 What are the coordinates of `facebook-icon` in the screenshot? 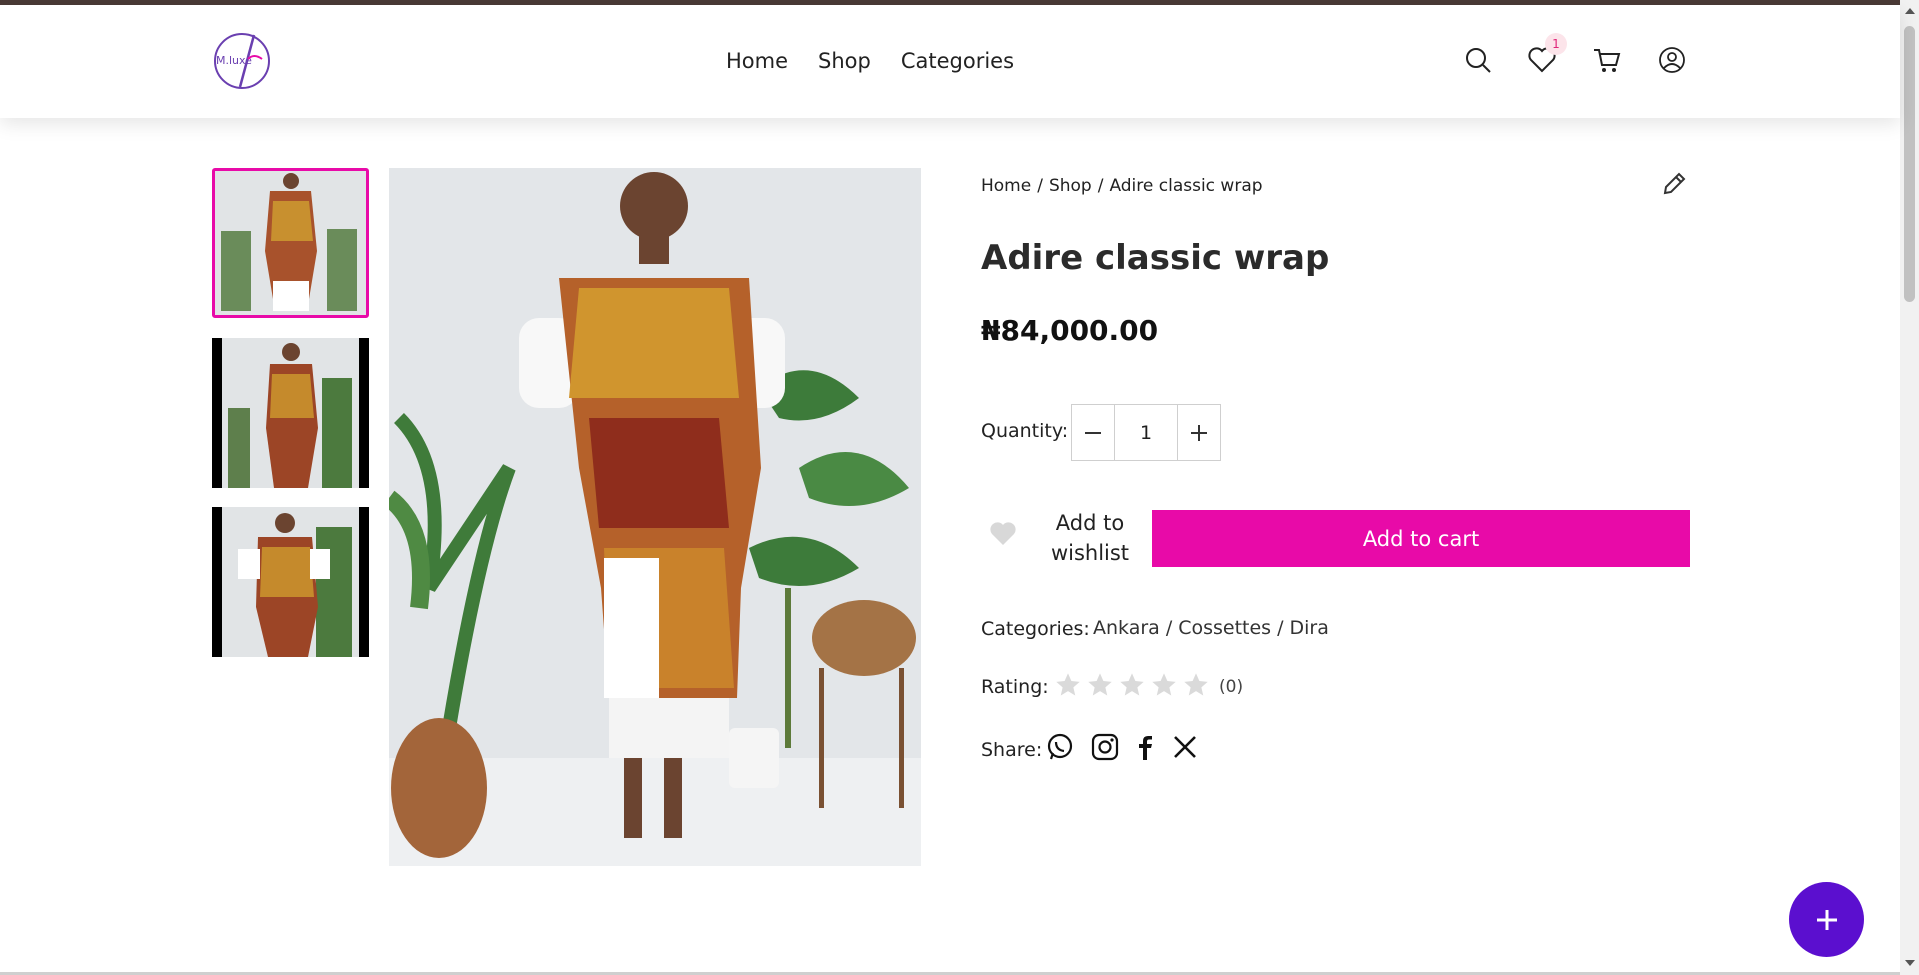 It's located at (1145, 747).